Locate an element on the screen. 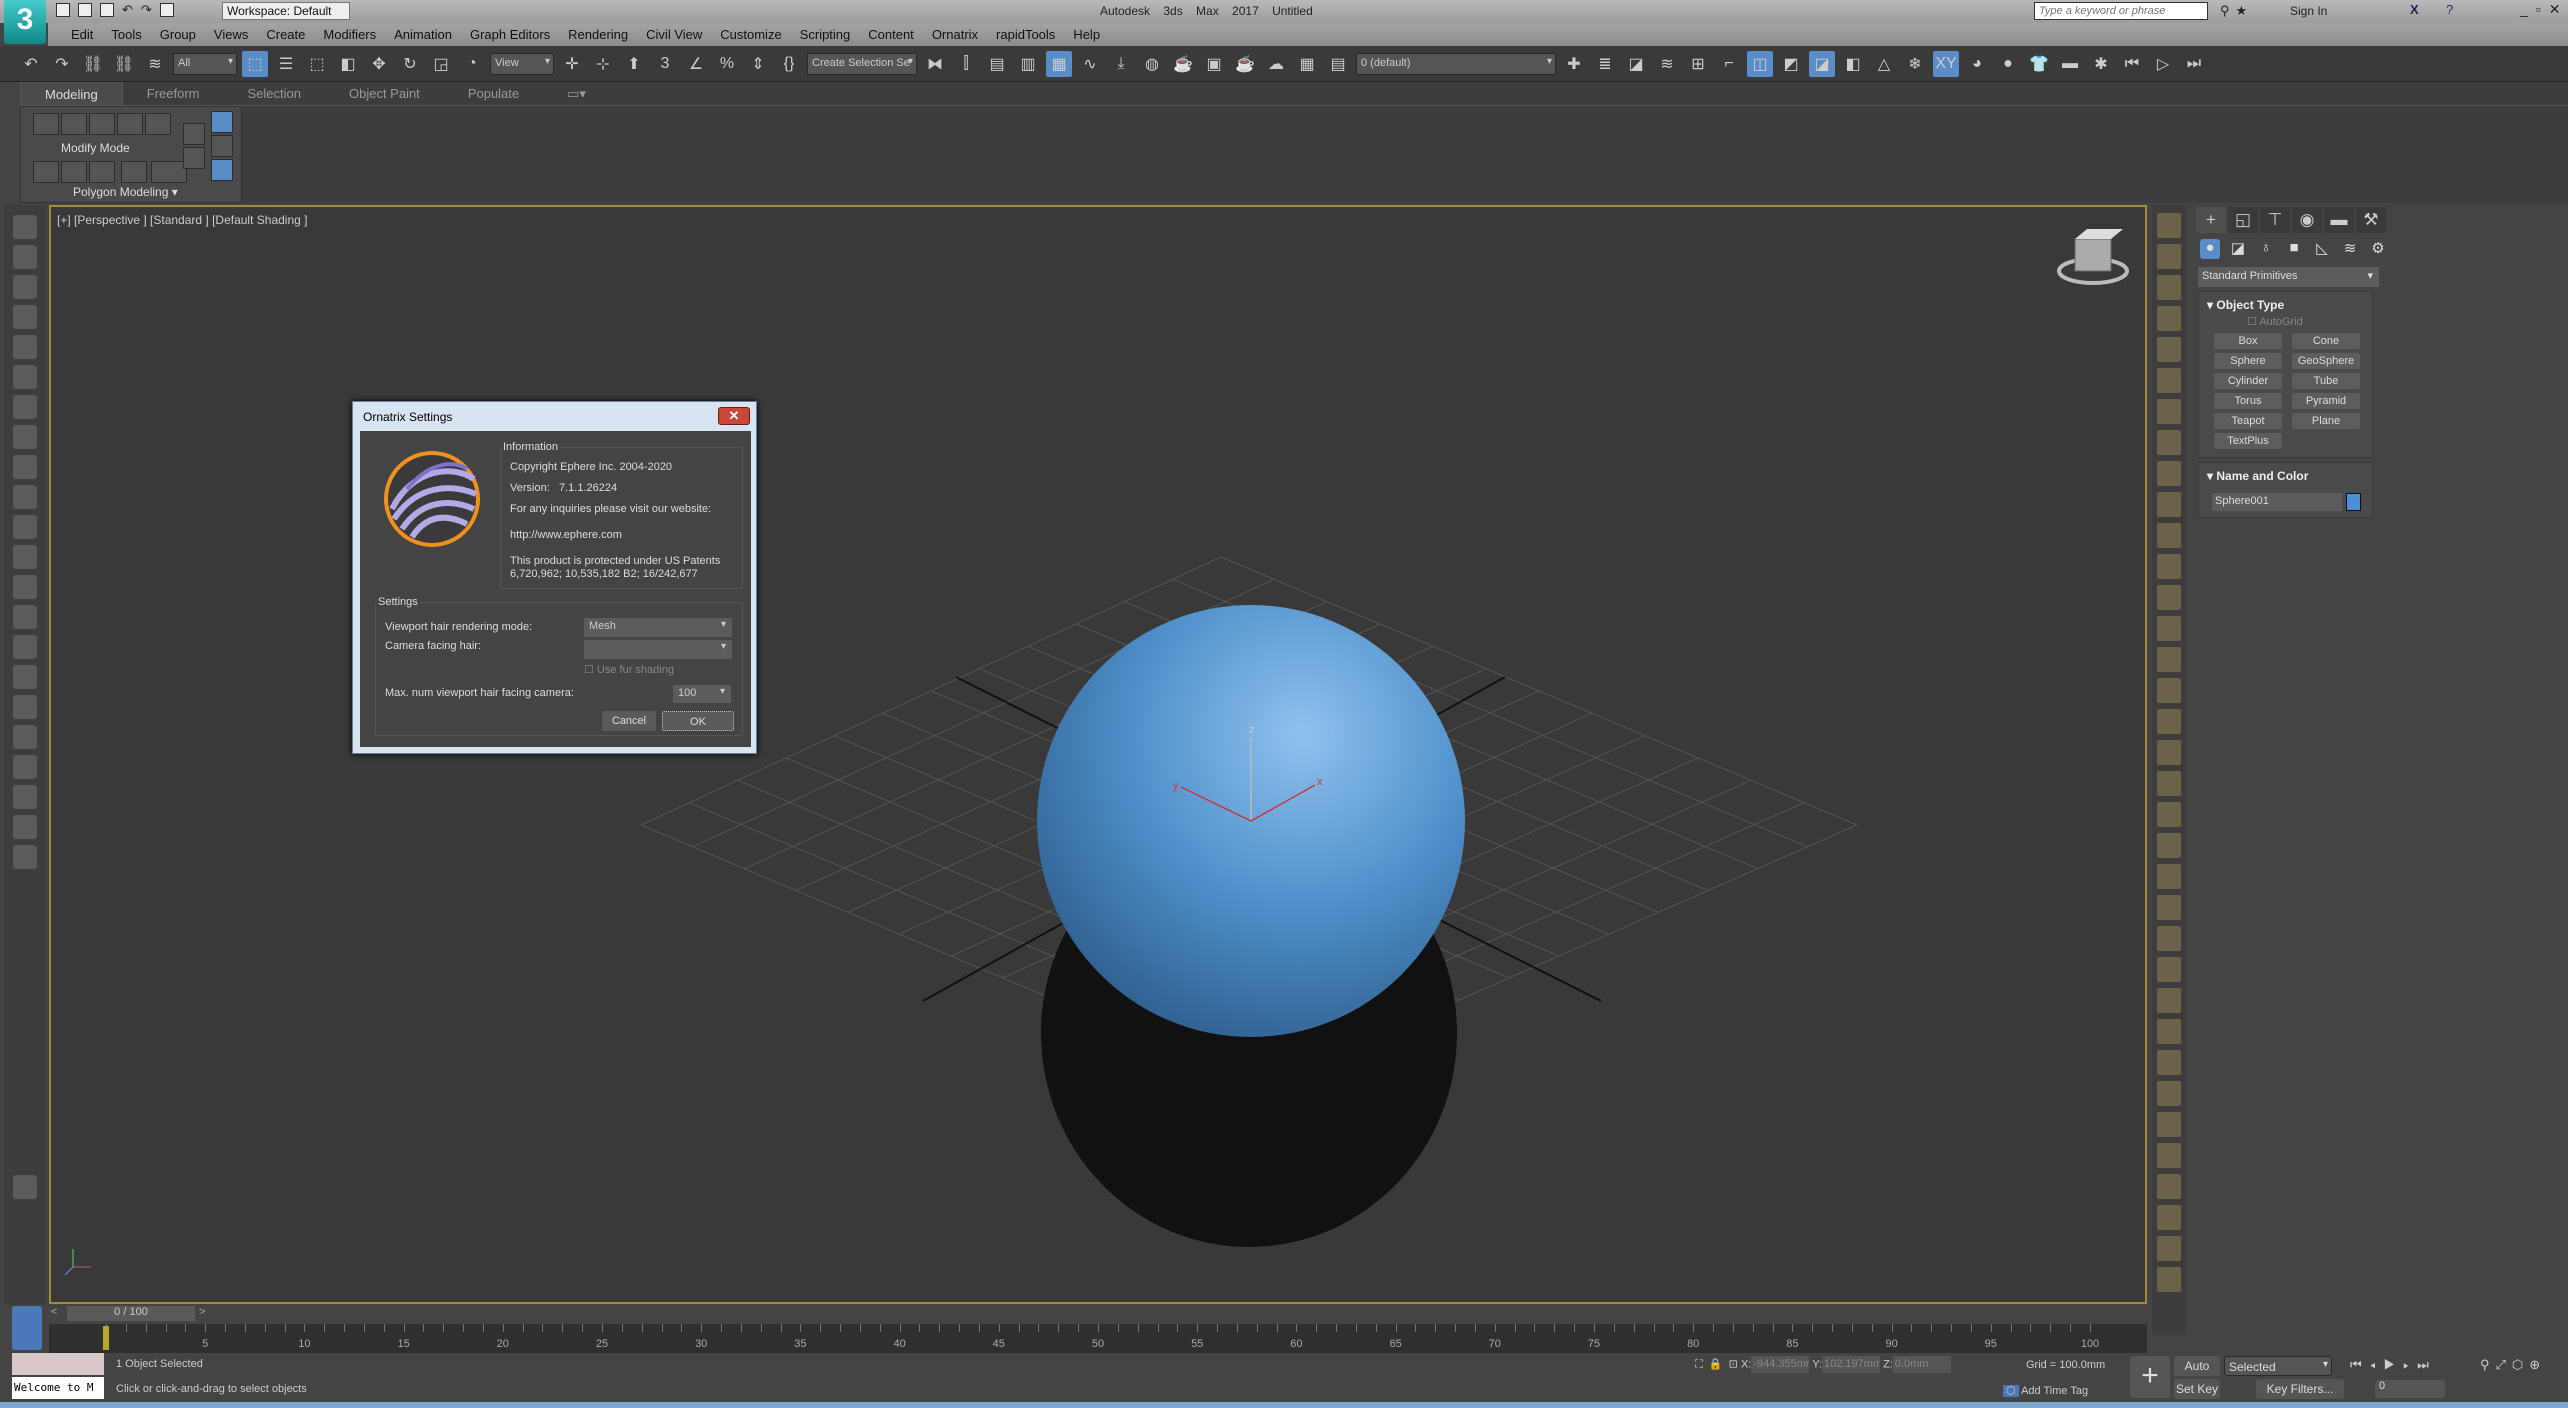 This screenshot has width=2568, height=1408. plane-button: Plane is located at coordinates (2326, 421).